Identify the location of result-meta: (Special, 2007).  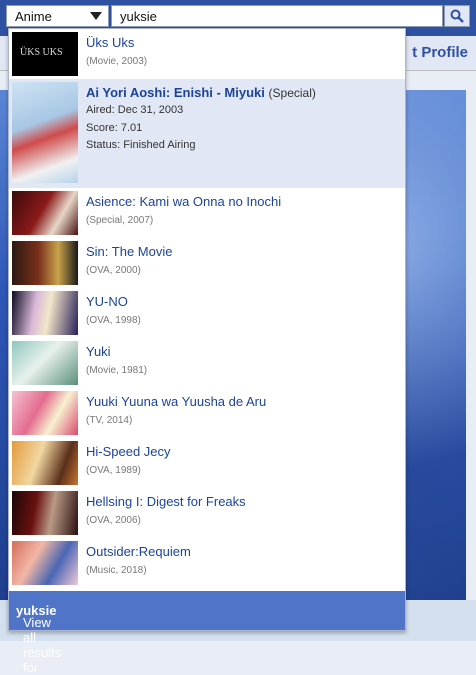
(120, 220).